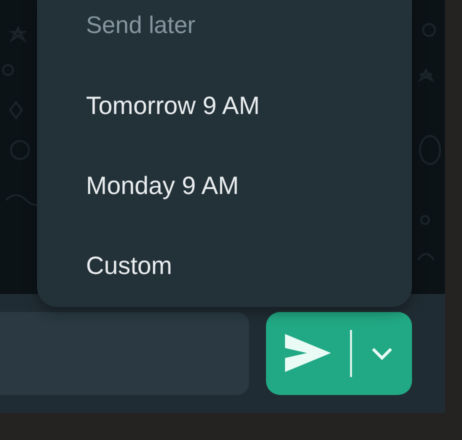 This screenshot has width=462, height=440. Describe the element at coordinates (124, 353) in the screenshot. I see `message-field` at that location.